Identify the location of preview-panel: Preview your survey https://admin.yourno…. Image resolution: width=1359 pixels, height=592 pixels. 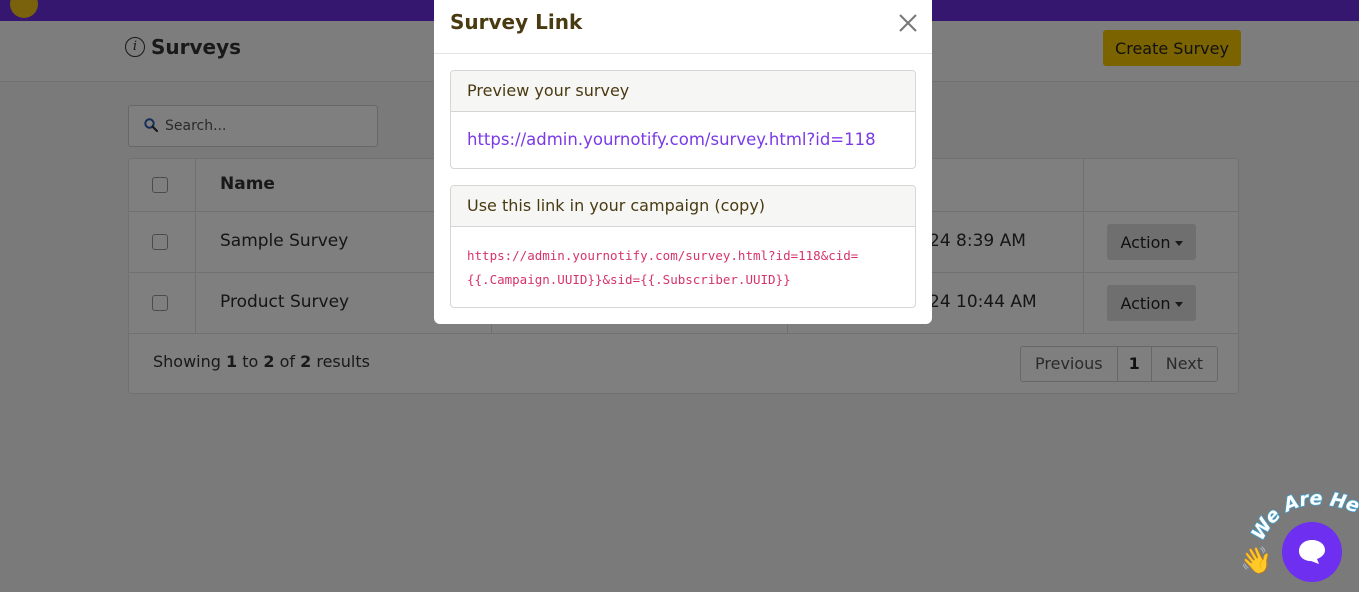
(683, 119).